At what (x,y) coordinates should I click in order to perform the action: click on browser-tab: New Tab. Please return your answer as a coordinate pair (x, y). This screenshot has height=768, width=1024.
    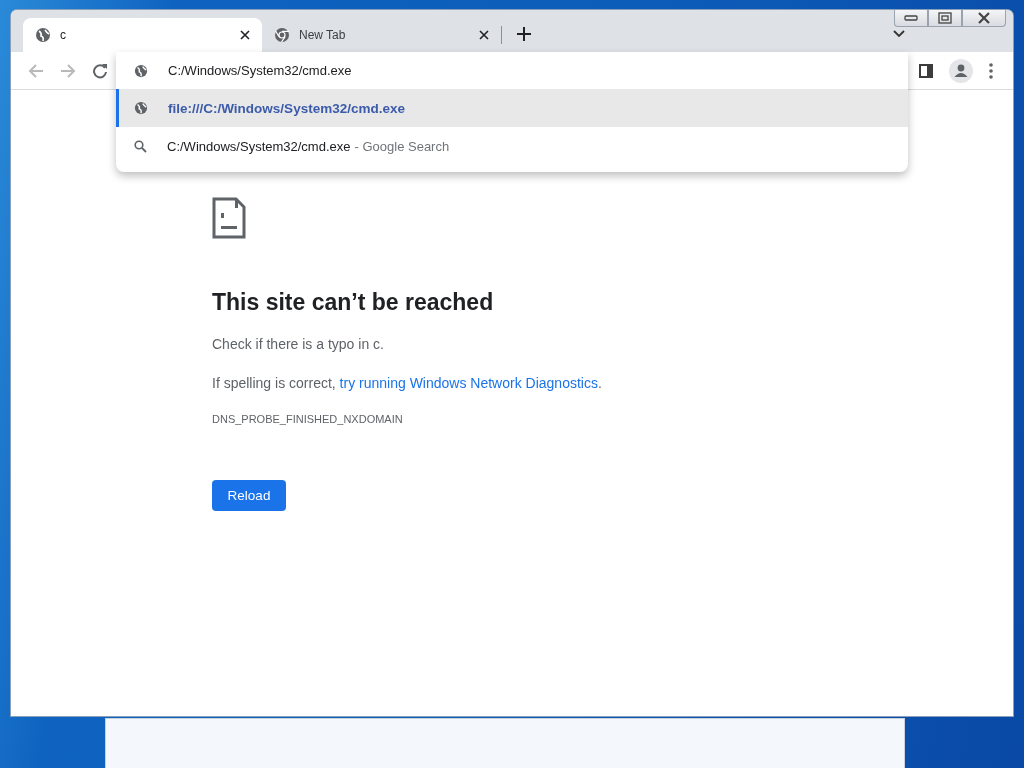
    Looking at the image, I should click on (381, 35).